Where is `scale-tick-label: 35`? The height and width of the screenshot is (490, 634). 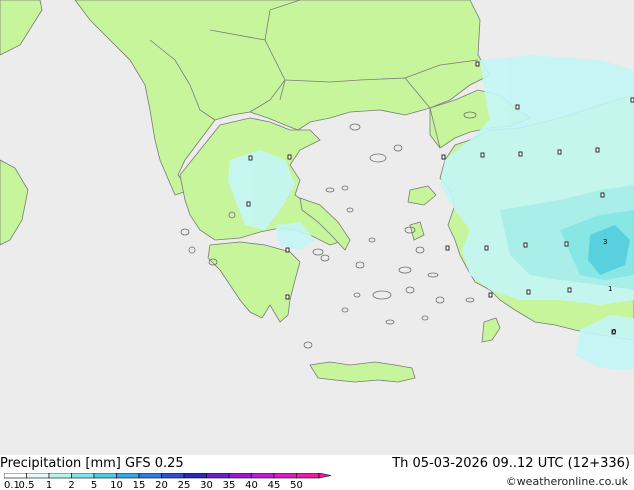 scale-tick-label: 35 is located at coordinates (229, 484).